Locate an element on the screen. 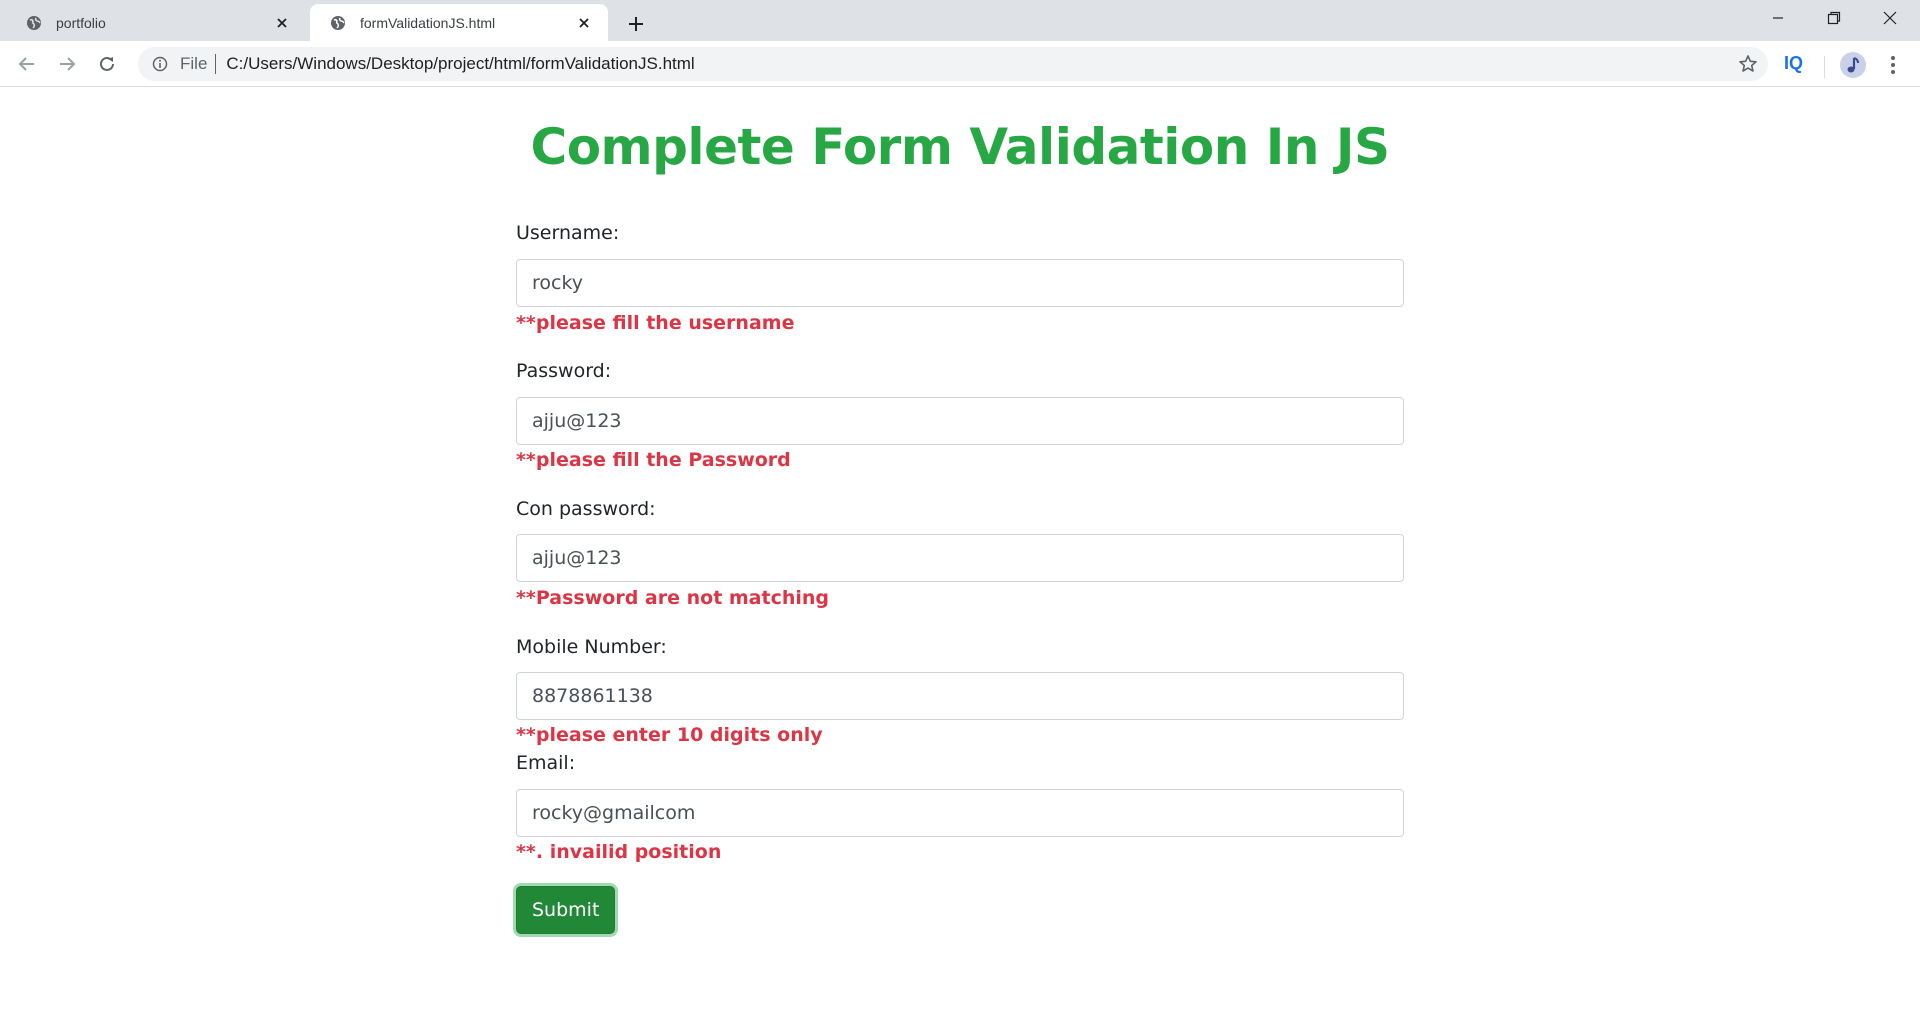 Image resolution: width=1920 pixels, height=1030 pixels. email-input is located at coordinates (960, 813).